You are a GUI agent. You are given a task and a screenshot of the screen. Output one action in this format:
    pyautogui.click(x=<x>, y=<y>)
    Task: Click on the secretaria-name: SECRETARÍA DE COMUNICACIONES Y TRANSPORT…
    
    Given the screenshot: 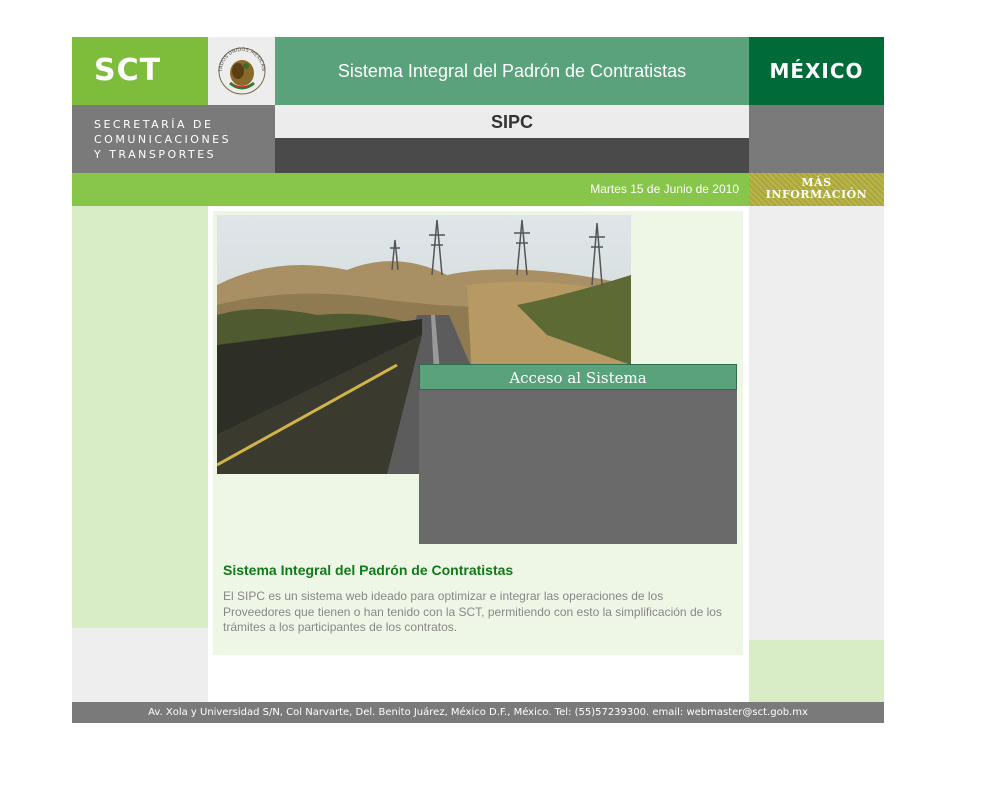 What is the action you would take?
    pyautogui.click(x=162, y=139)
    